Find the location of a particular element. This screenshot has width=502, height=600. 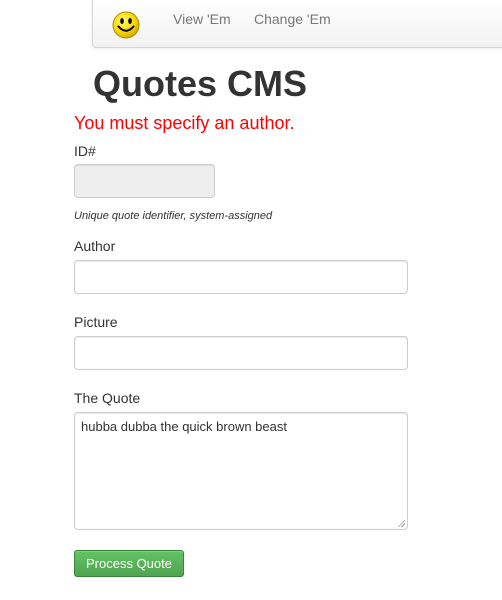

picture-field is located at coordinates (241, 353).